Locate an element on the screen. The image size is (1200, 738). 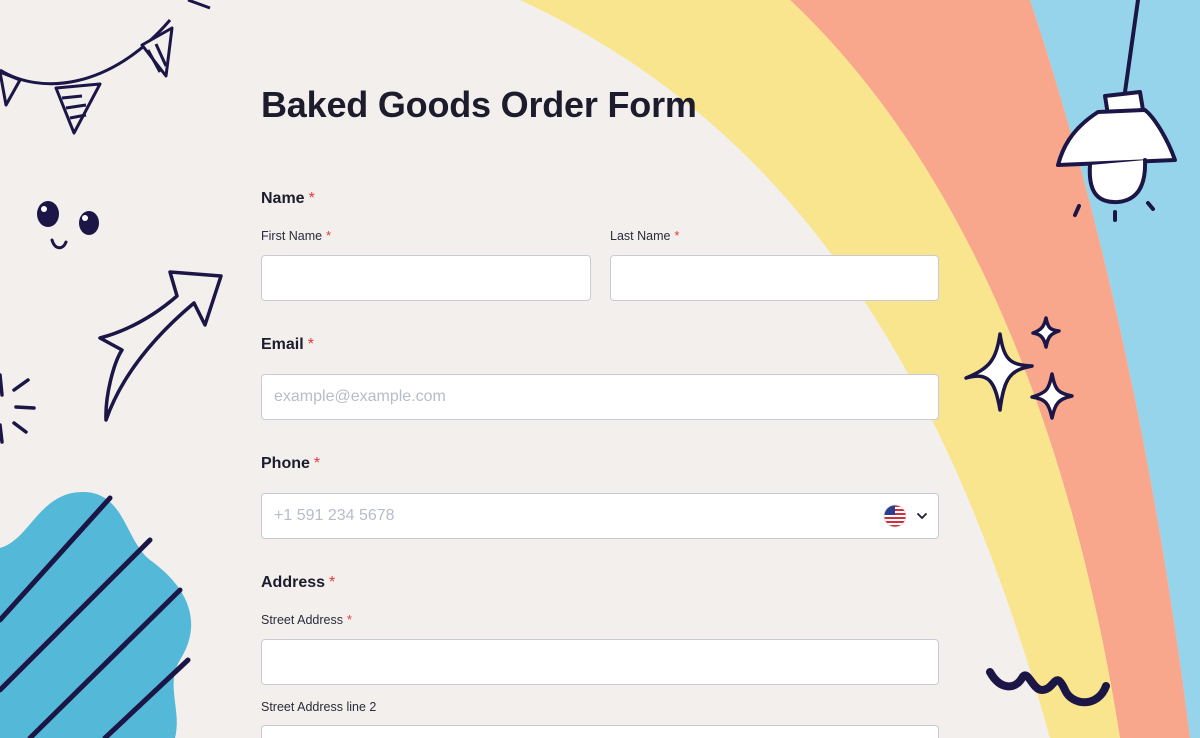
first-name-label: First Name * is located at coordinates (296, 236).